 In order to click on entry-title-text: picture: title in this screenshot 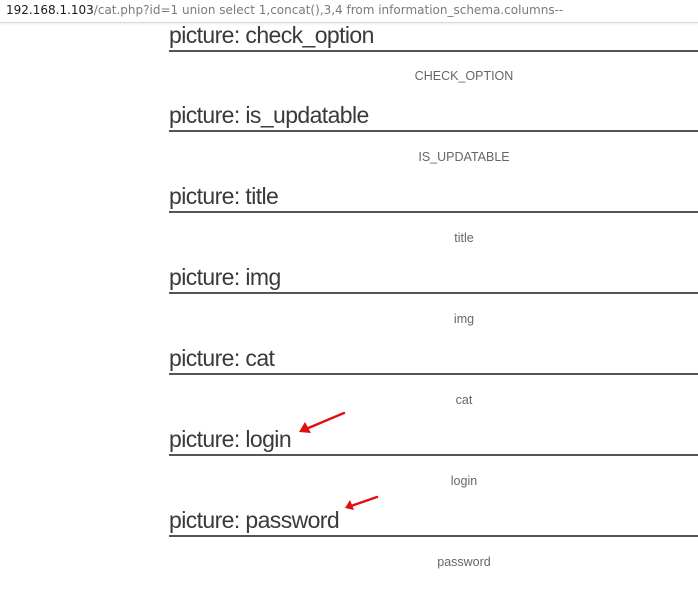, I will do `click(224, 196)`.